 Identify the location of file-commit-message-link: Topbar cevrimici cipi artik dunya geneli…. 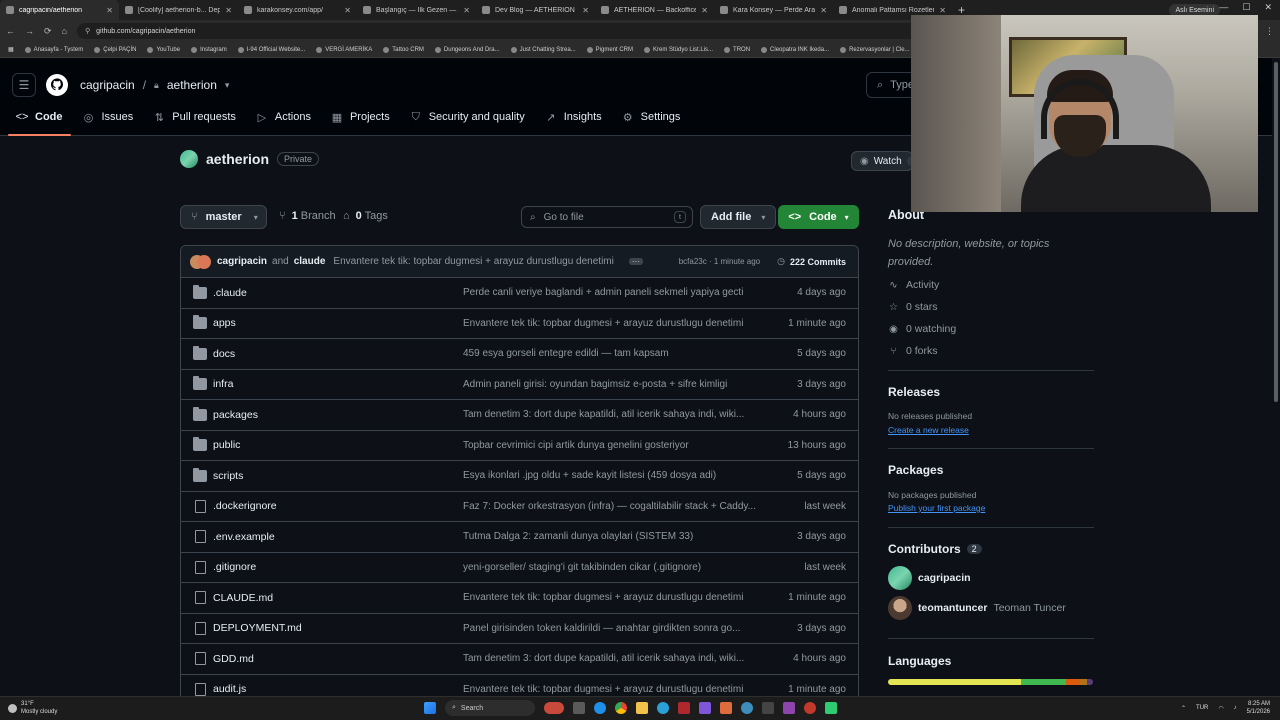
(611, 445).